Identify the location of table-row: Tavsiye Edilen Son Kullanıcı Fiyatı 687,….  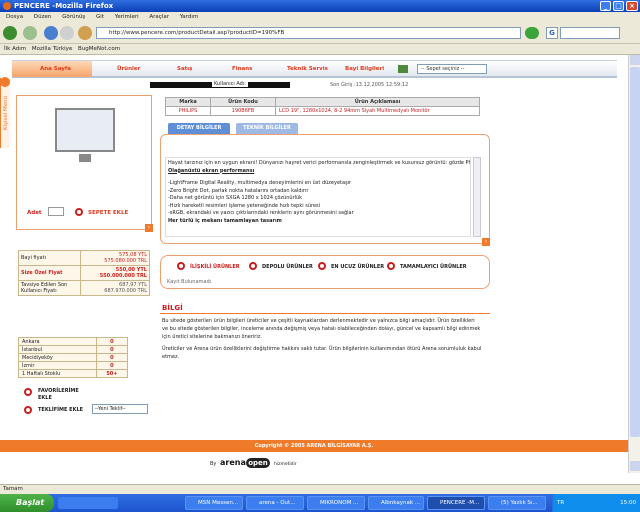
(84, 288).